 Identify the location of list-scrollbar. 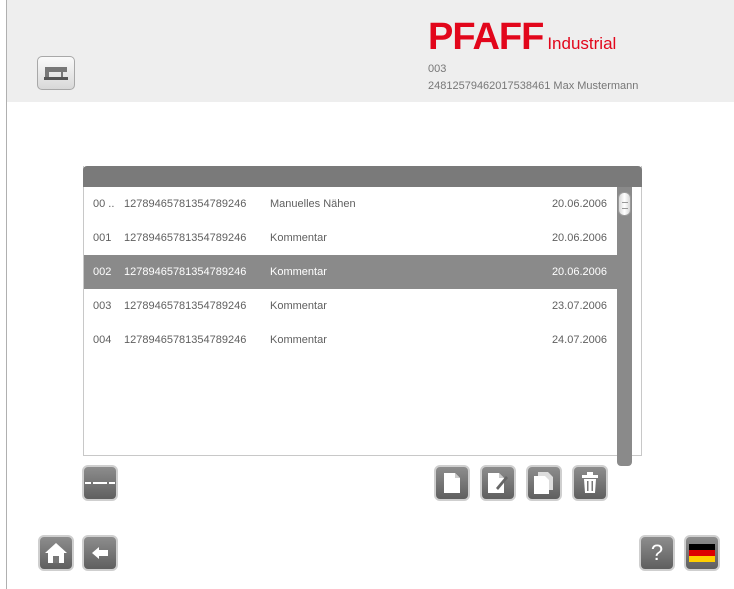
(624, 326).